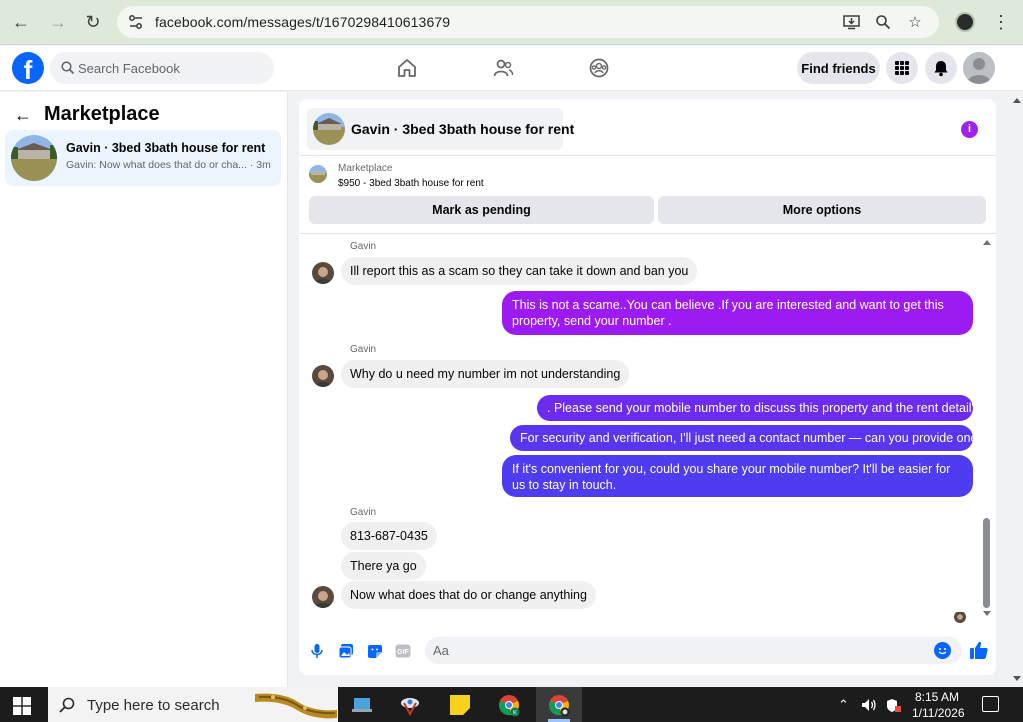 Image resolution: width=1023 pixels, height=722 pixels. I want to click on search-highlight-graphic, so click(296, 706).